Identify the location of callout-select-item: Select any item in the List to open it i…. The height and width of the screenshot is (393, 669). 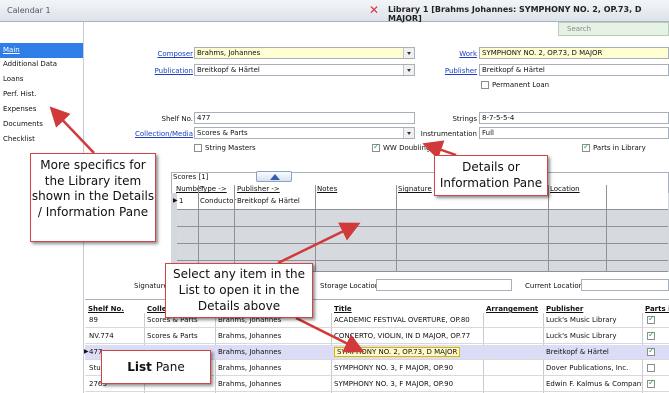
(239, 290).